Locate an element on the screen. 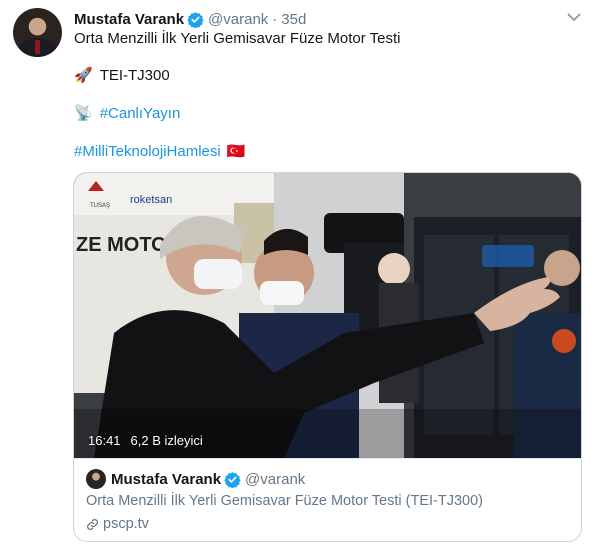 This screenshot has height=549, width=597. engine-model-text: TEI-TJ300 is located at coordinates (134, 75).